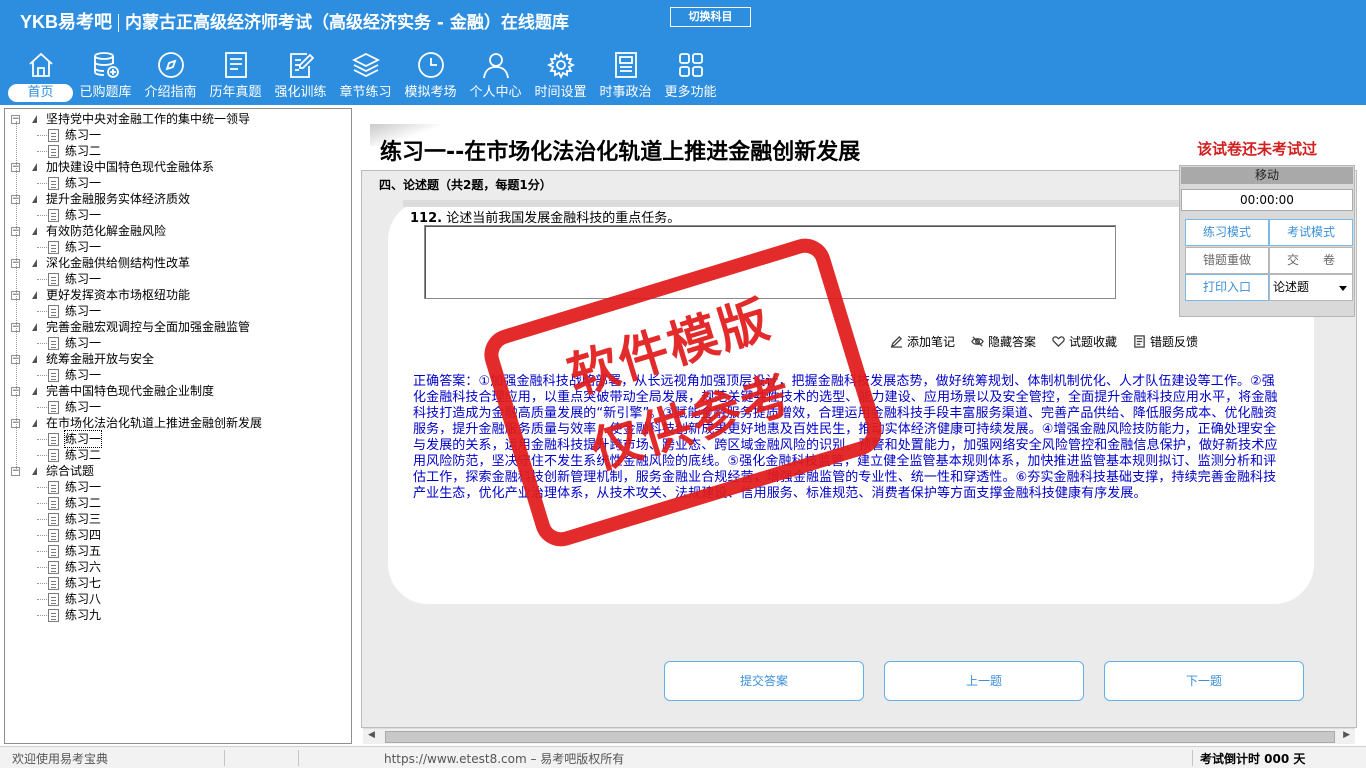 Image resolution: width=1366 pixels, height=768 pixels. Describe the element at coordinates (931, 342) in the screenshot. I see `add-note-label: 添加笔记` at that location.